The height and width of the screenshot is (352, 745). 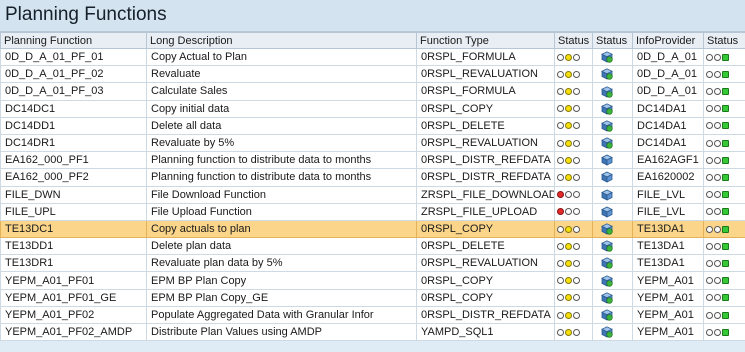 I want to click on infoprovider-cell: DC14DA1, so click(x=668, y=143).